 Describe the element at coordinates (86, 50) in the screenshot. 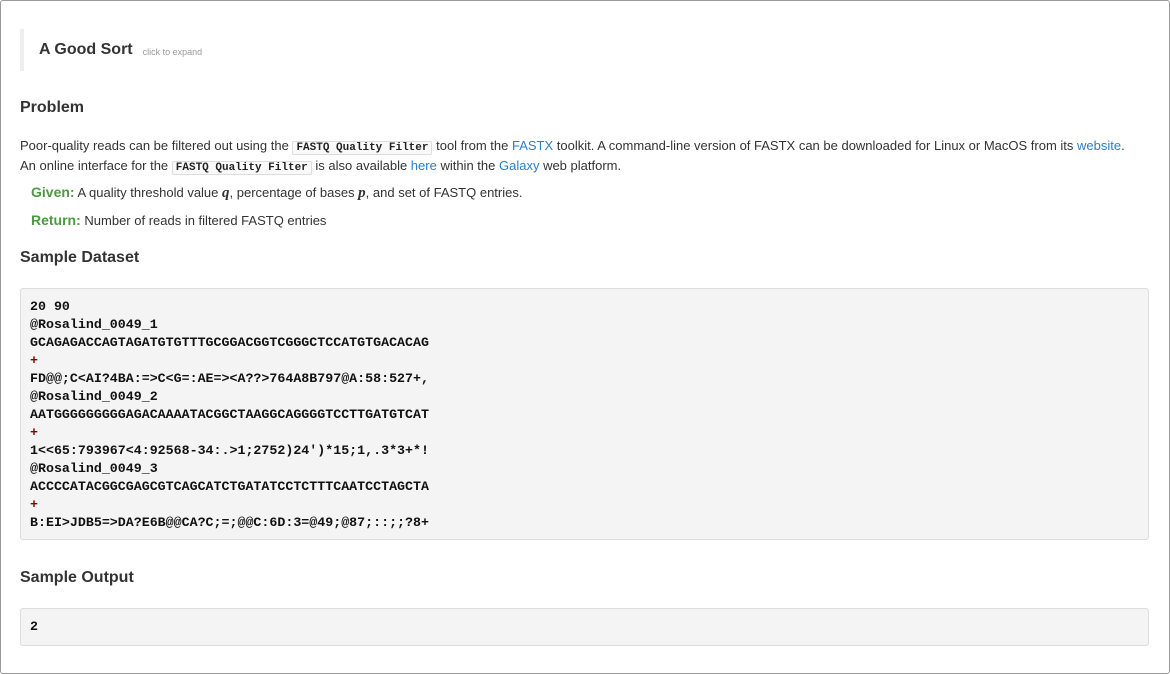

I see `problem-title: A Good Sort` at that location.